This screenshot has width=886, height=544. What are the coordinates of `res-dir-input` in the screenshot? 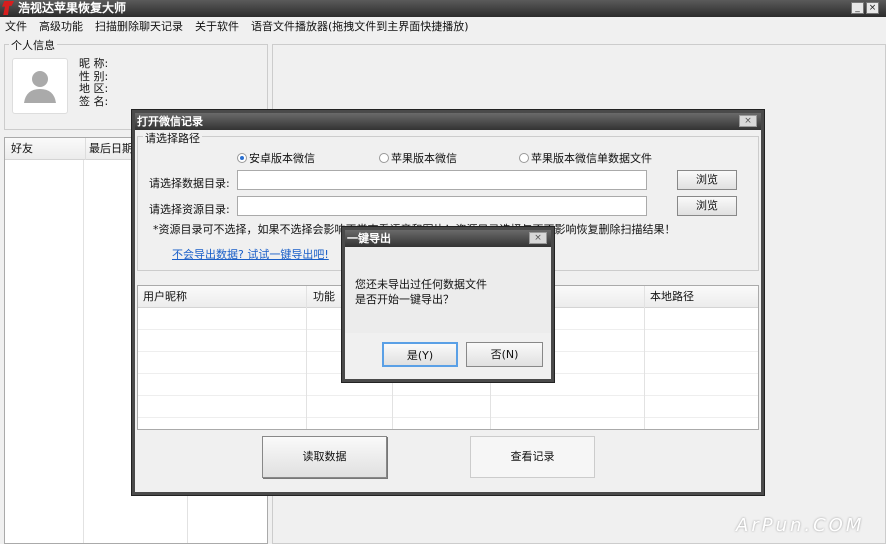 It's located at (442, 206).